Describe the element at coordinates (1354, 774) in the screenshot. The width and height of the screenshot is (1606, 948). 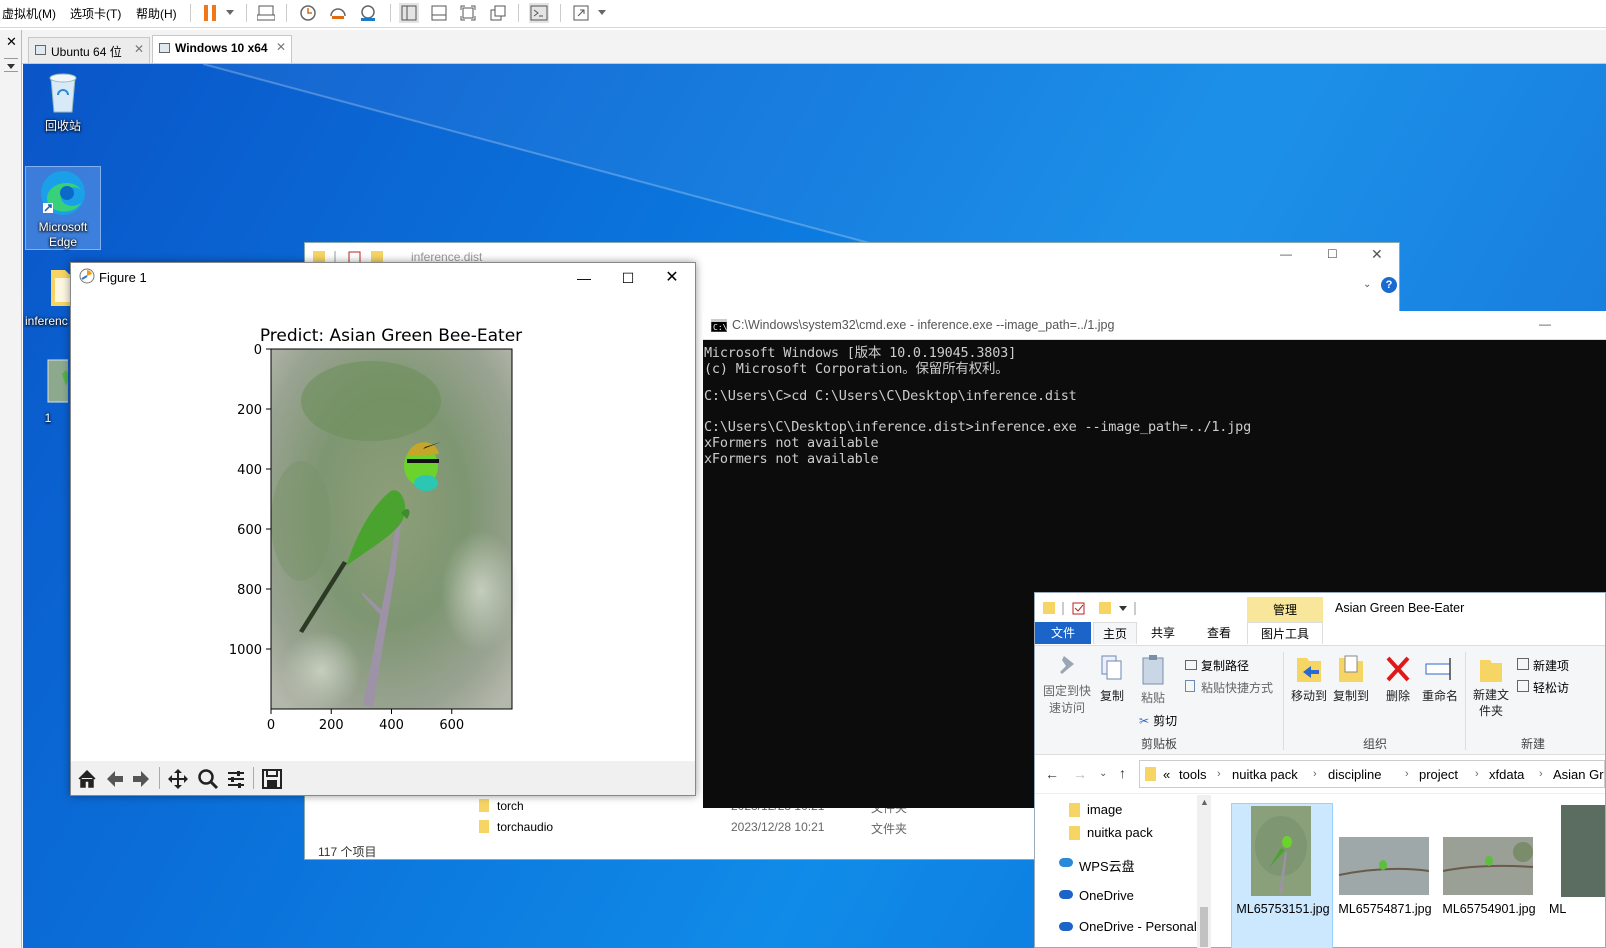
I see `breadcrumb-part: discipline` at that location.